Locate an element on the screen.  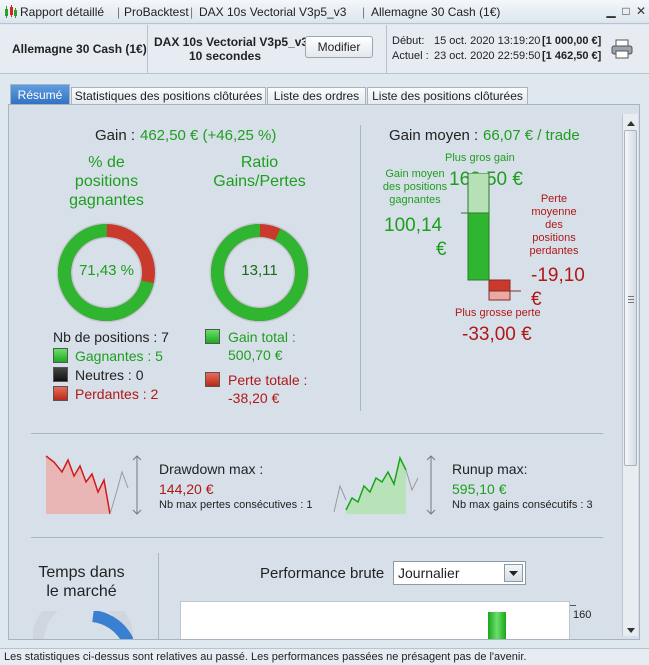
winners-legend-square is located at coordinates (60, 355).